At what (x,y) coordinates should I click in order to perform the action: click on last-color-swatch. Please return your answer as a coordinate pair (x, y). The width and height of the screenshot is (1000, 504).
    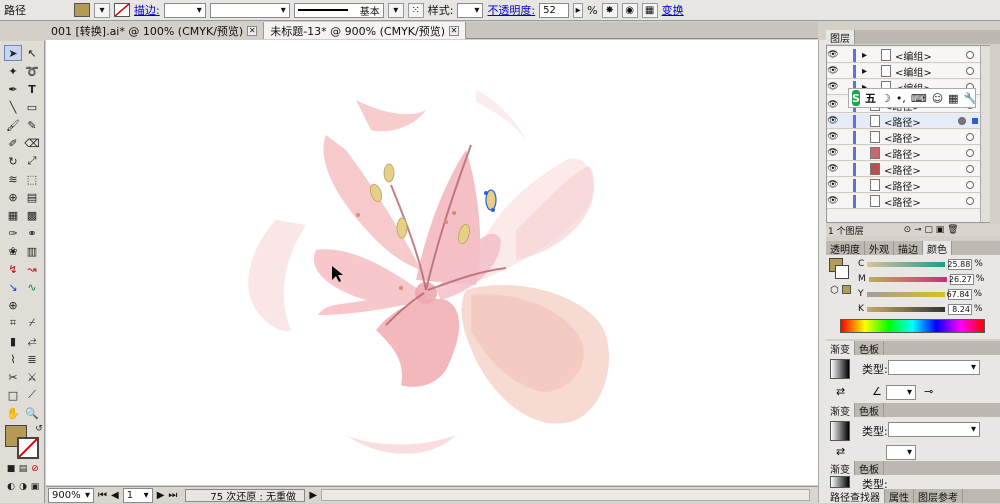
    Looking at the image, I should click on (846, 289).